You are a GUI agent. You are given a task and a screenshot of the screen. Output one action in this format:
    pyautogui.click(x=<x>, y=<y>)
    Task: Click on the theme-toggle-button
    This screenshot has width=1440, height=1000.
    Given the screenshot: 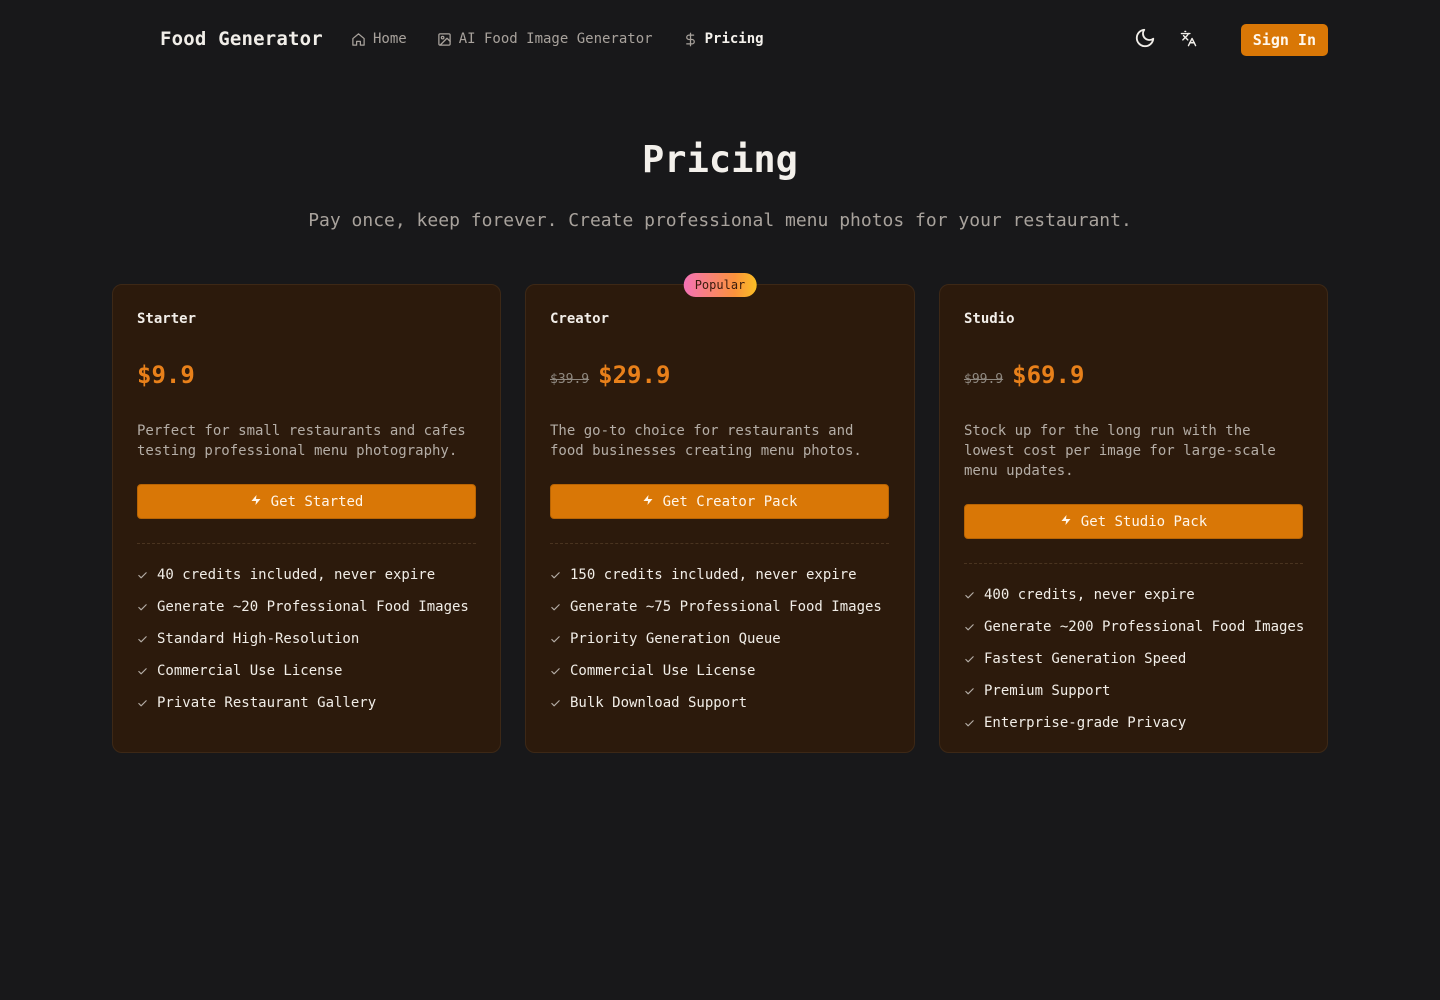 What is the action you would take?
    pyautogui.click(x=1145, y=40)
    